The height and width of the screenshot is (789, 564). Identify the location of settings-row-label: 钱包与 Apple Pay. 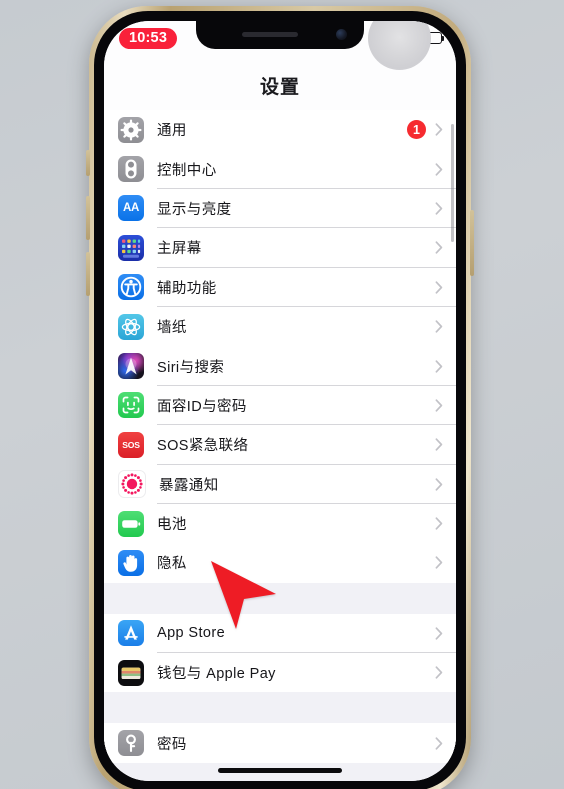
(216, 674).